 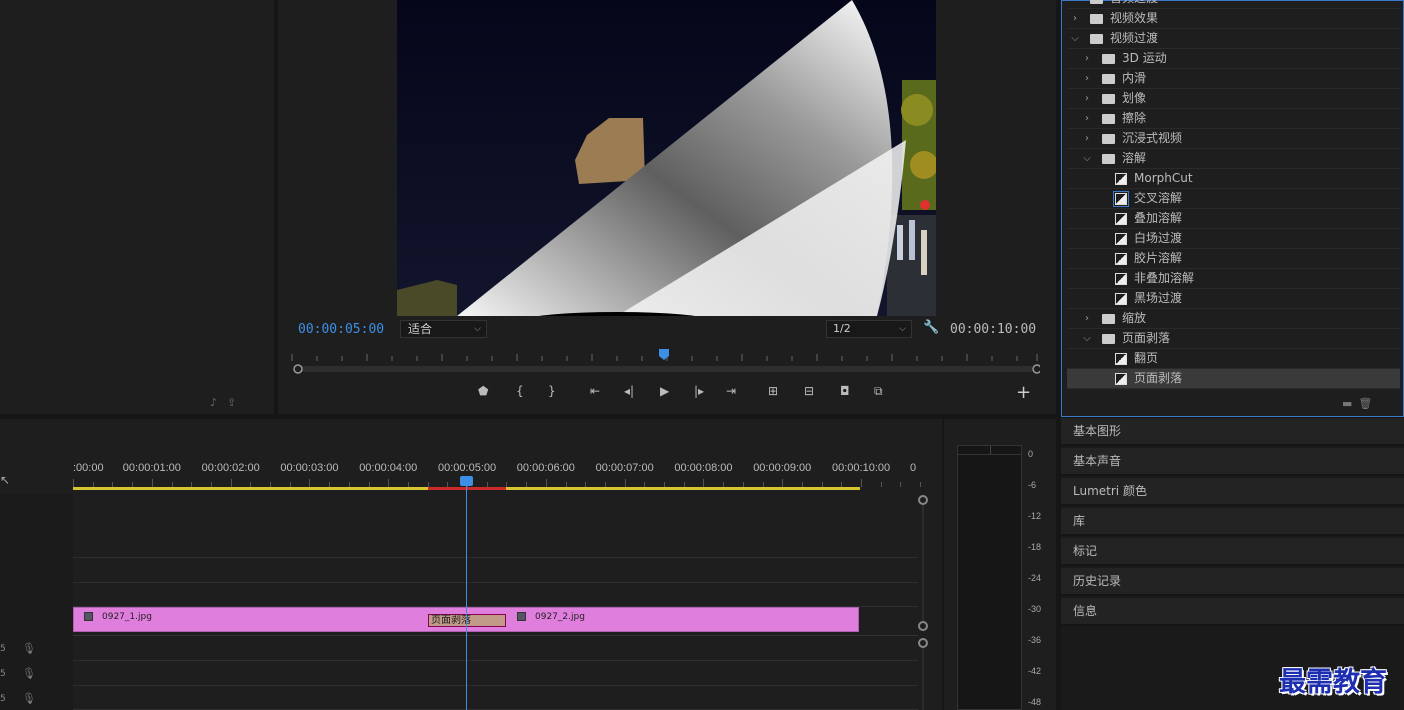 What do you see at coordinates (1233, 259) in the screenshot?
I see `effects-item: 胶片溶解` at bounding box center [1233, 259].